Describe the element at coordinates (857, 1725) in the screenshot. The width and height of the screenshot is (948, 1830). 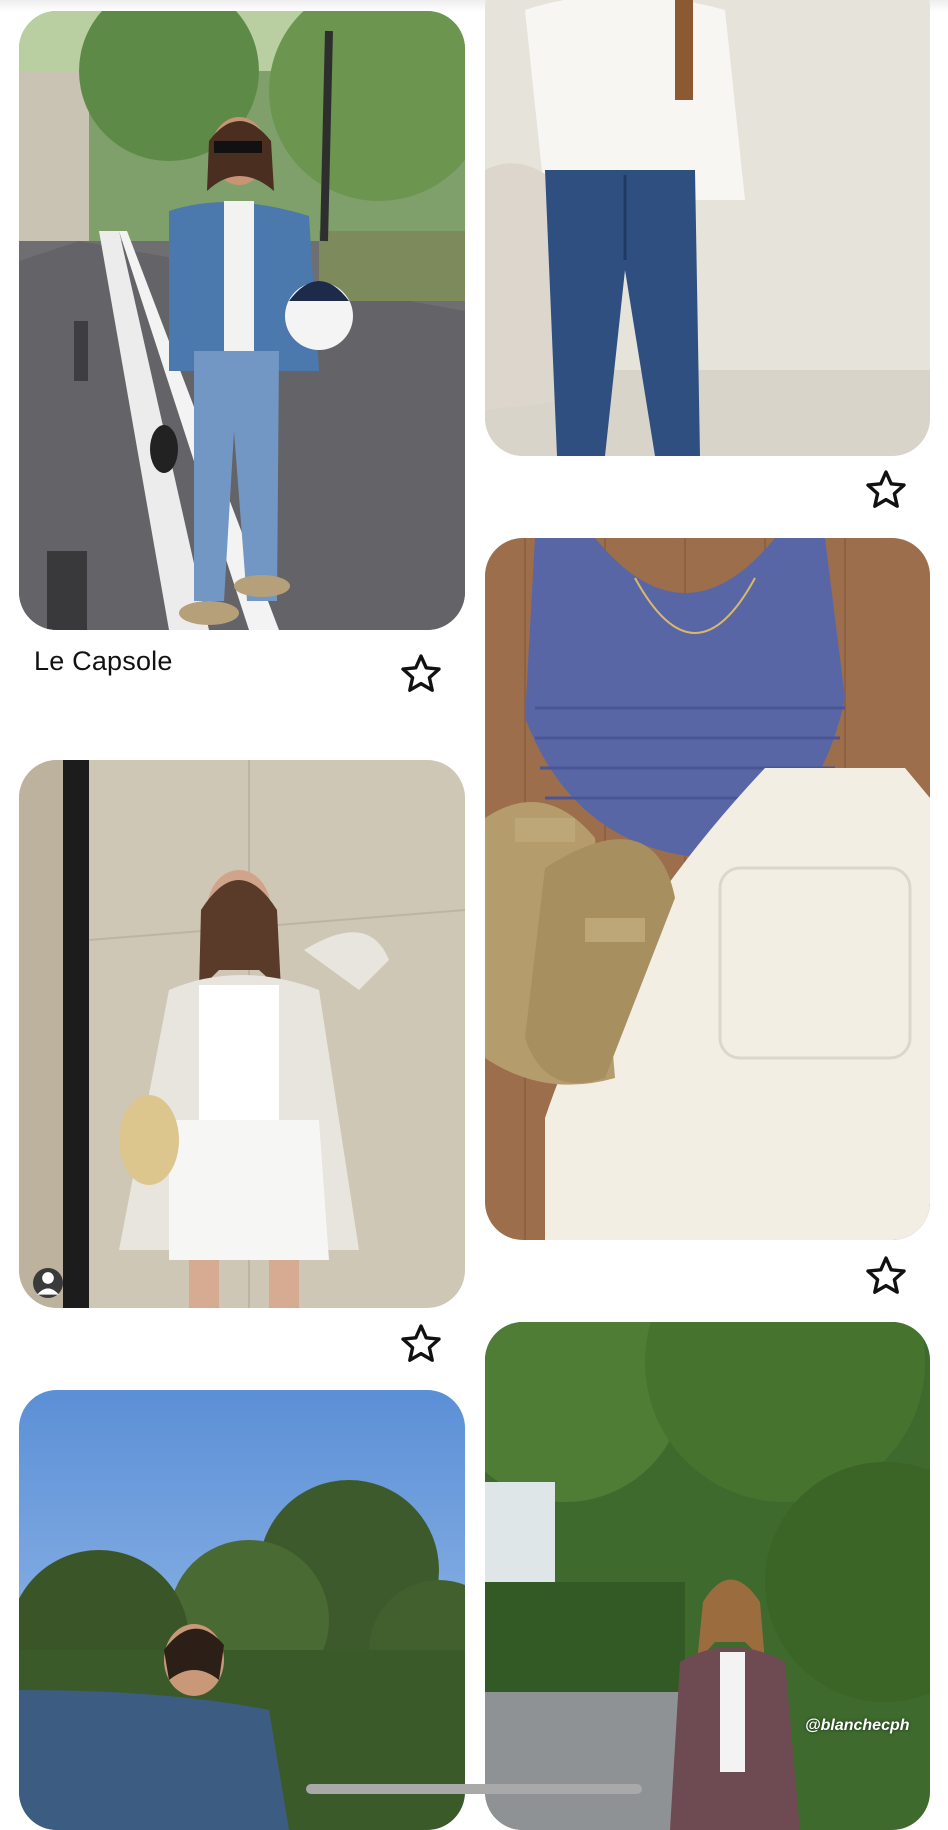
I see `creator-watermark: @blanchecph` at that location.